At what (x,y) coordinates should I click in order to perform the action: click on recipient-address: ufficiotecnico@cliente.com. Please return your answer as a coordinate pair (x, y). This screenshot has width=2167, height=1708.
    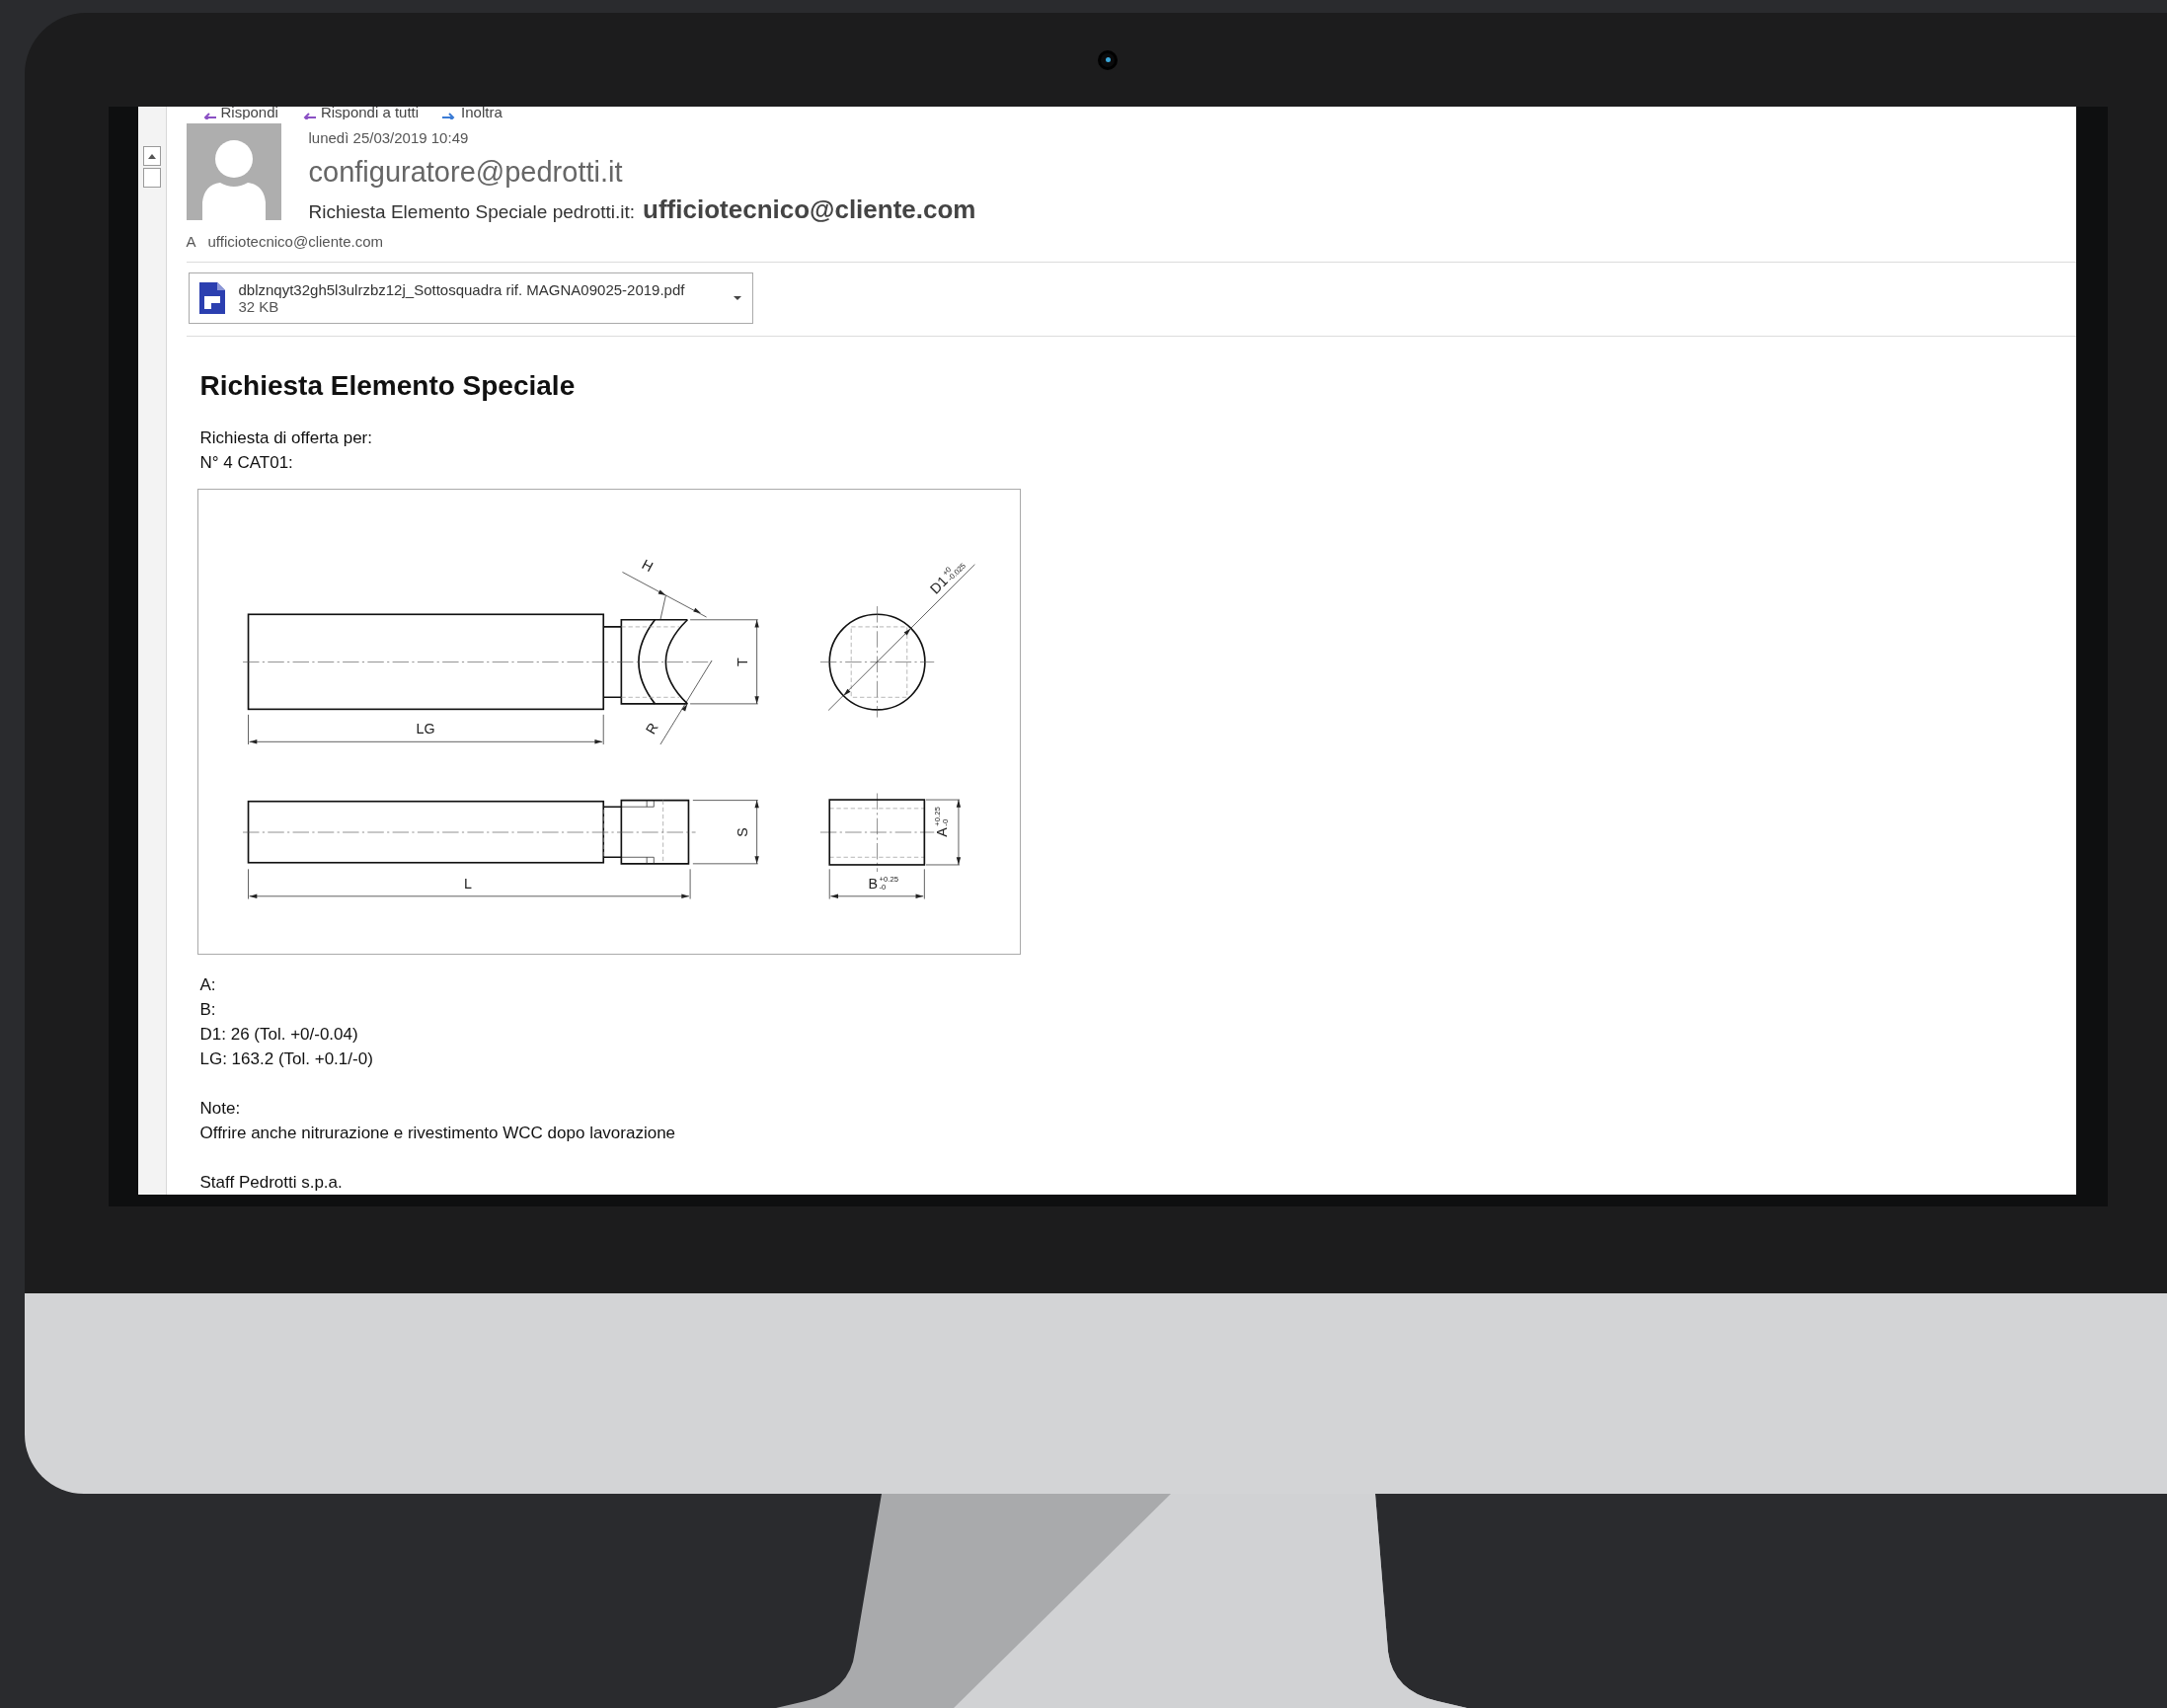
    Looking at the image, I should click on (295, 242).